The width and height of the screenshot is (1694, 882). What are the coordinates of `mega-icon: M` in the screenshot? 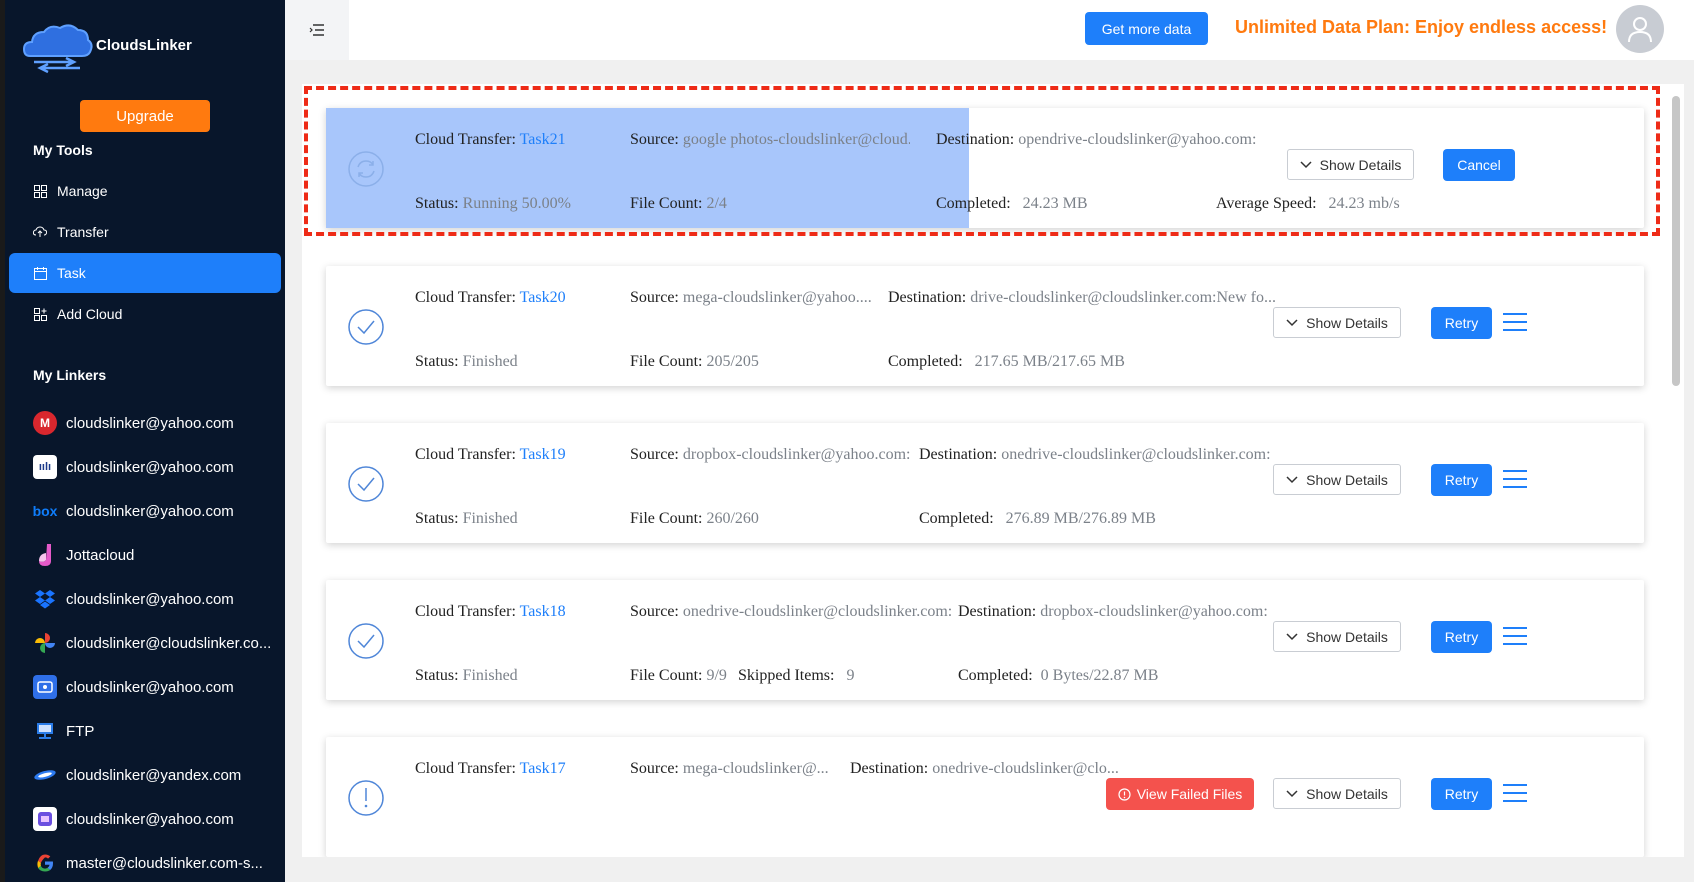 It's located at (45, 423).